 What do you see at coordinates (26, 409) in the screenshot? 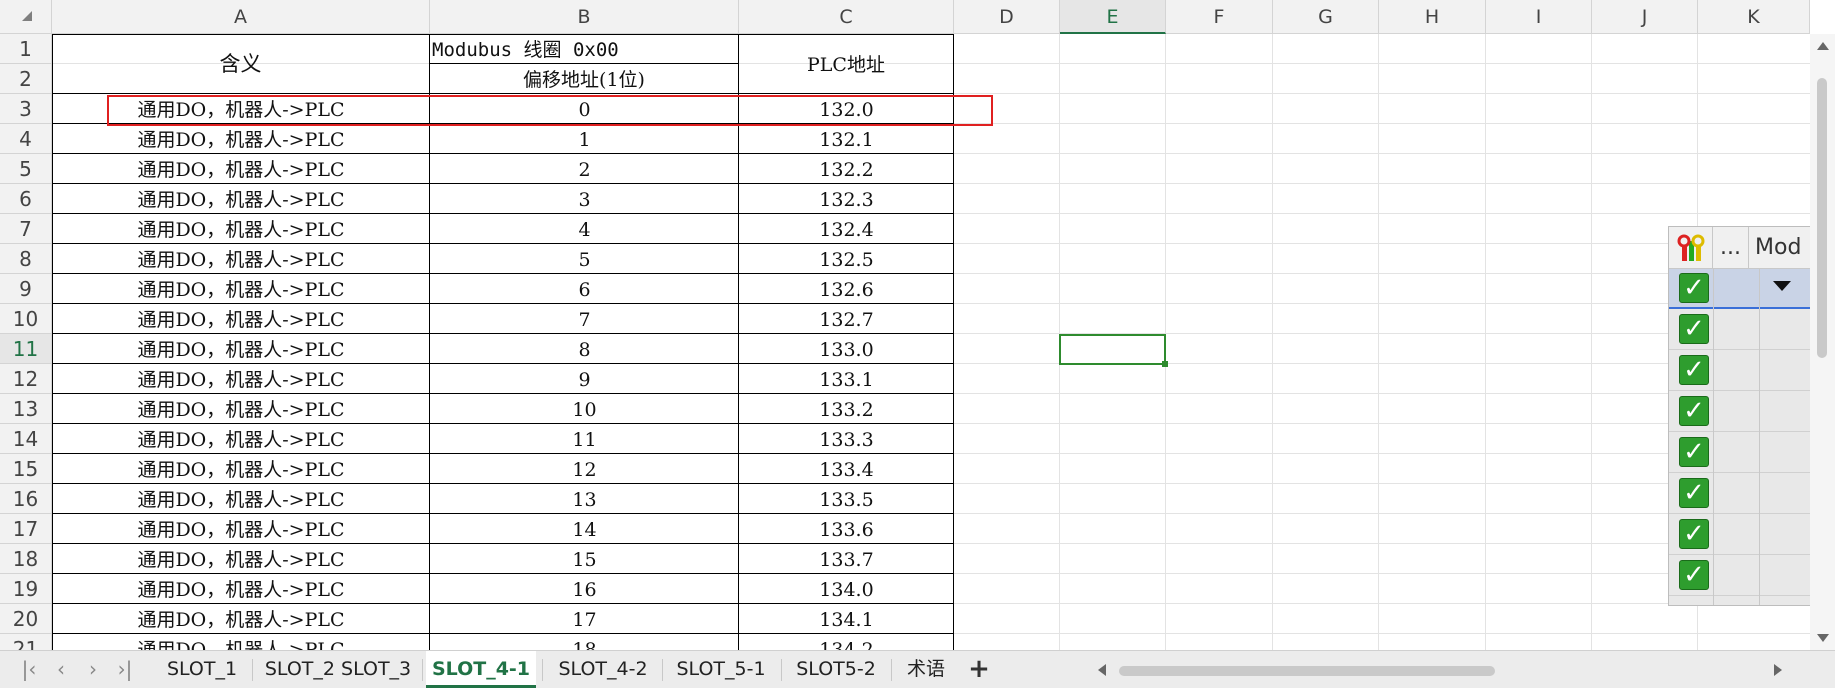
I see `row-header-13: 13` at bounding box center [26, 409].